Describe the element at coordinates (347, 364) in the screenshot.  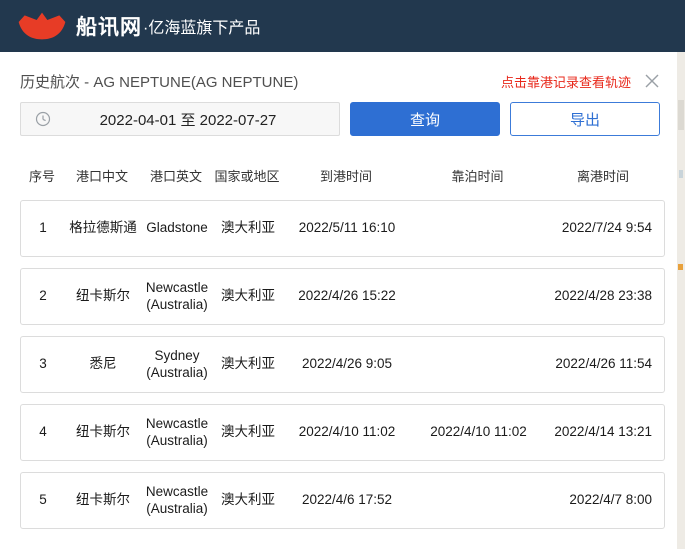
I see `cell-arrival: 2022/4/26 9:05` at that location.